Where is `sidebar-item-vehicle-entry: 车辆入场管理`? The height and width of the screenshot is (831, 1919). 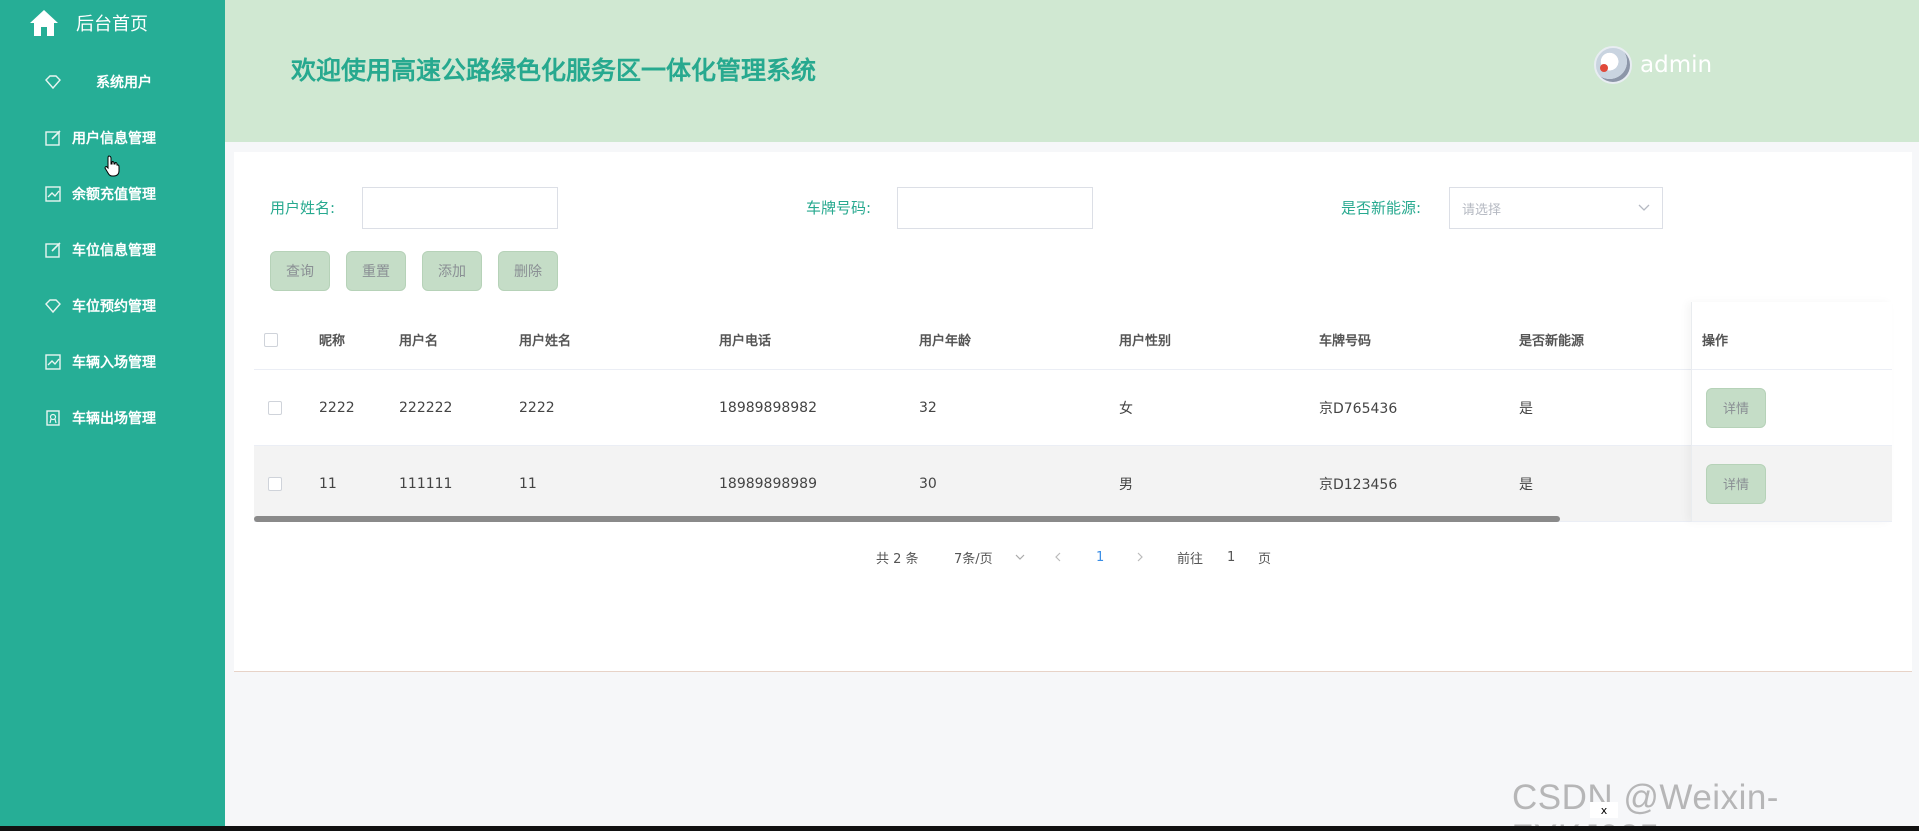 sidebar-item-vehicle-entry: 车辆入场管理 is located at coordinates (100, 362).